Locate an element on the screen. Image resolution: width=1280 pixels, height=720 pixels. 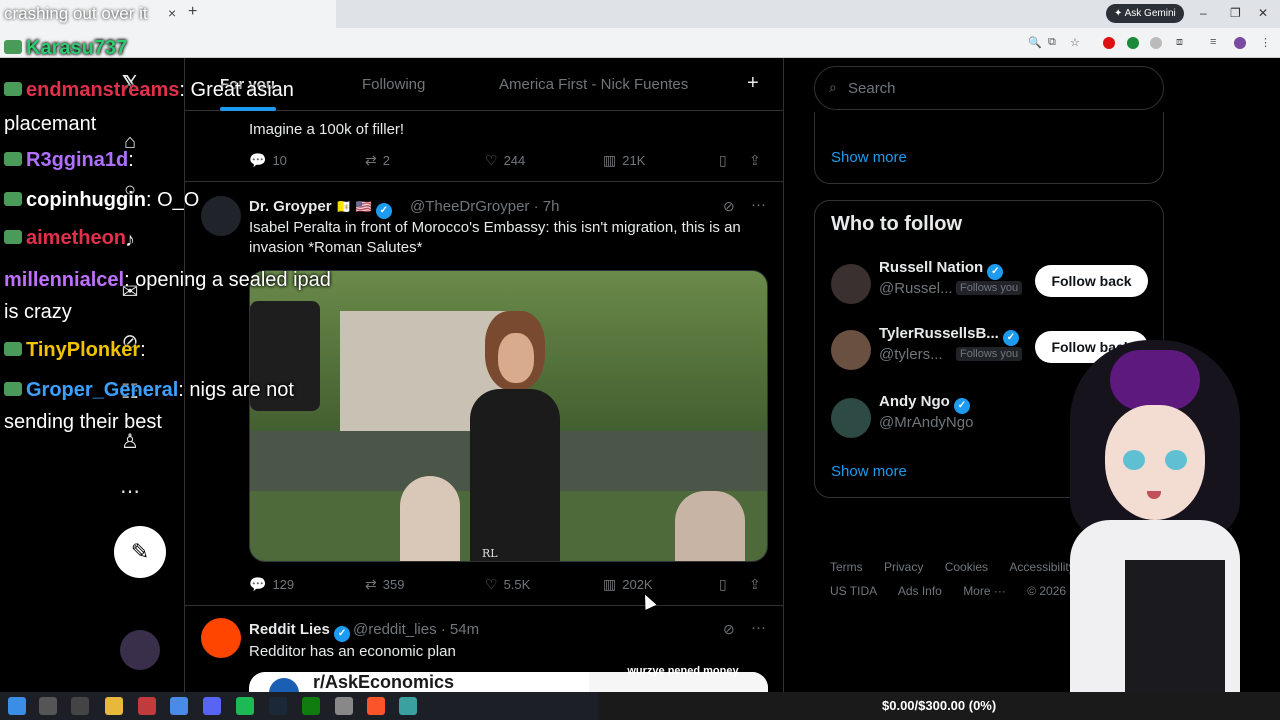
footer-ads-info-link: Ads Info is located at coordinates (920, 591).